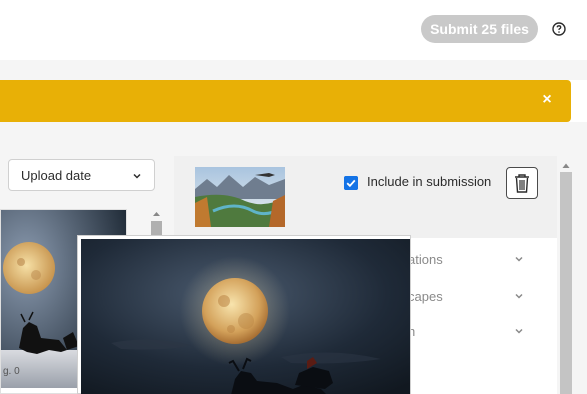  Describe the element at coordinates (566, 283) in the screenshot. I see `detail-scrollbar-thumb` at that location.